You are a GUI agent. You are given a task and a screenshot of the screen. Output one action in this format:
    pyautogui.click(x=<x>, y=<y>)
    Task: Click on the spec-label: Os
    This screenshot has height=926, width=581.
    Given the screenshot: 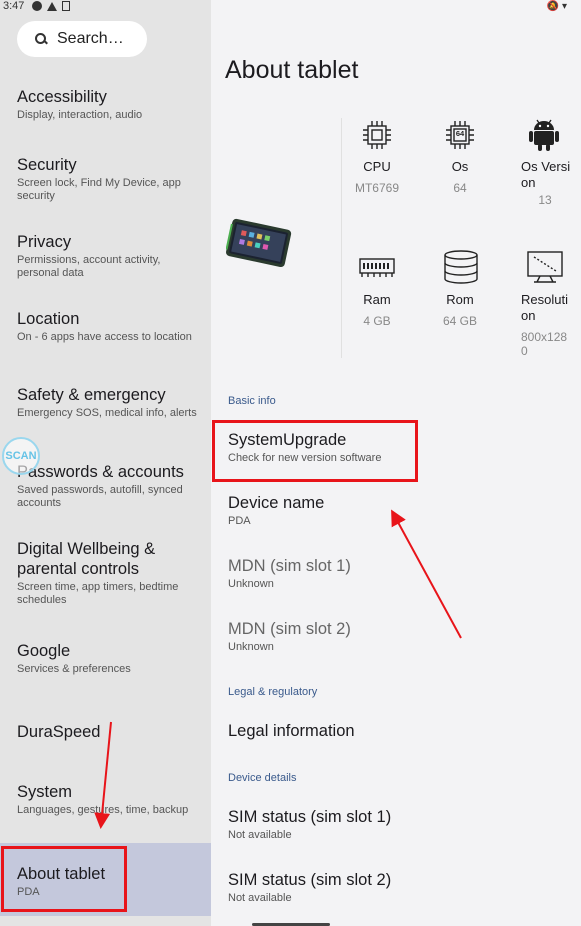 What is the action you would take?
    pyautogui.click(x=460, y=166)
    